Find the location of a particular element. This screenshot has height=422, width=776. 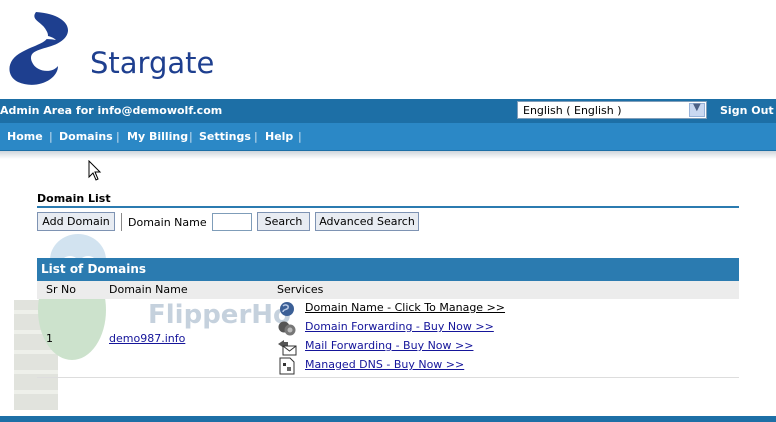

domain-name-label: Domain Name is located at coordinates (167, 222).